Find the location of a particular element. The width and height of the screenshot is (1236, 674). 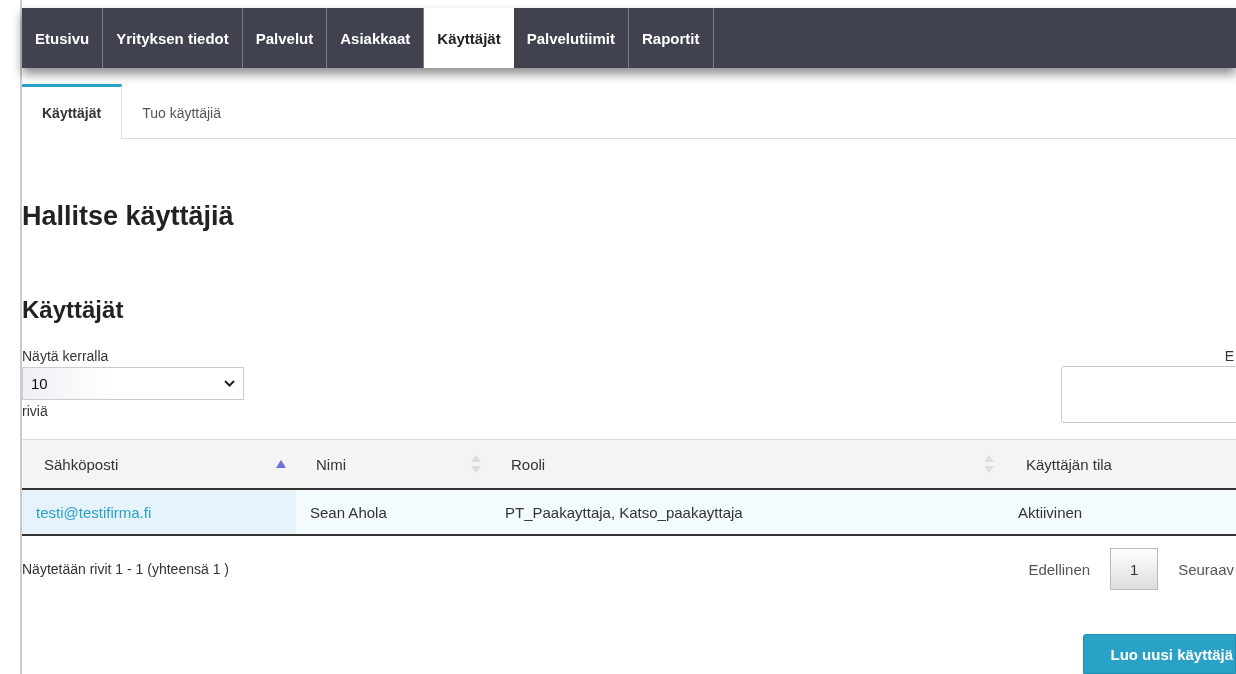

search-label: E is located at coordinates (1229, 356).